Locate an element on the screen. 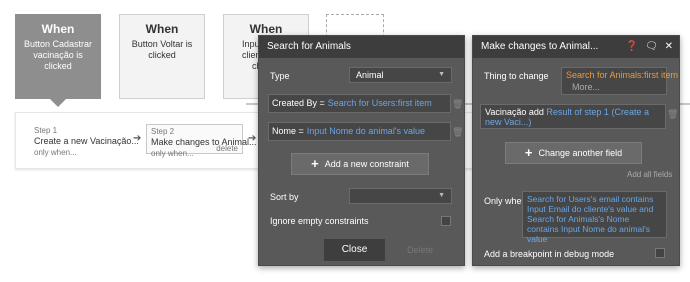 This screenshot has height=282, width=690. event-description: Button Cadastrar vacinação is clicked is located at coordinates (58, 55).